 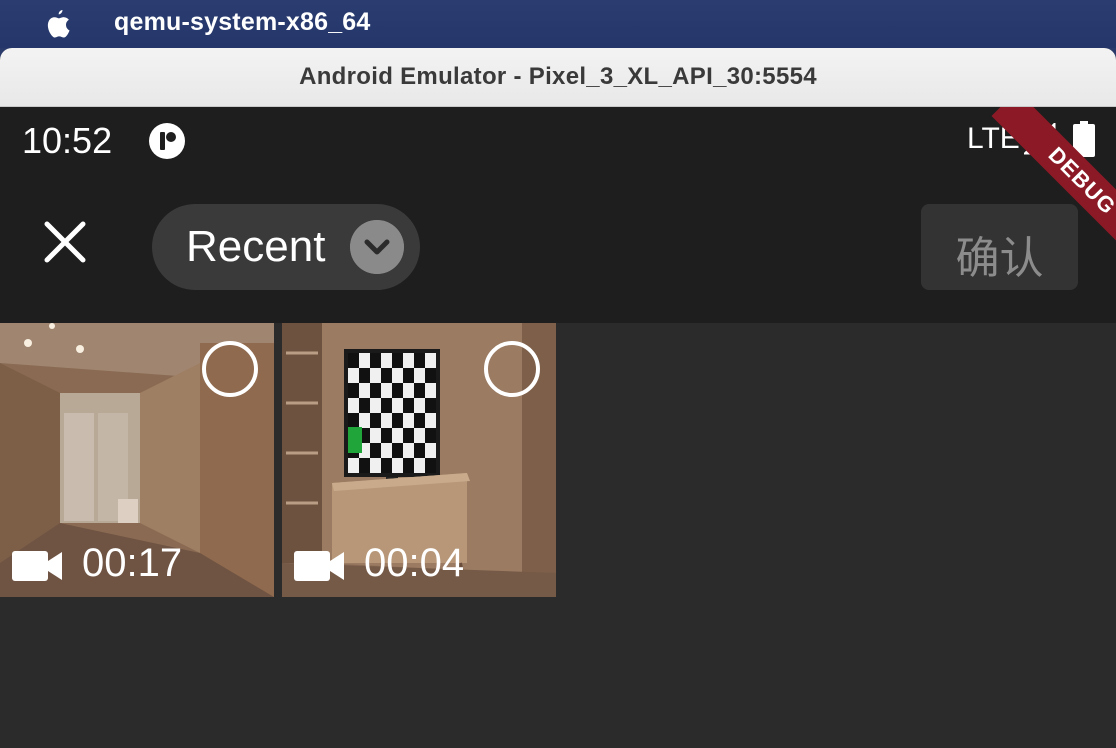 What do you see at coordinates (558, 139) in the screenshot?
I see `status-bar: 10:52 LTE` at bounding box center [558, 139].